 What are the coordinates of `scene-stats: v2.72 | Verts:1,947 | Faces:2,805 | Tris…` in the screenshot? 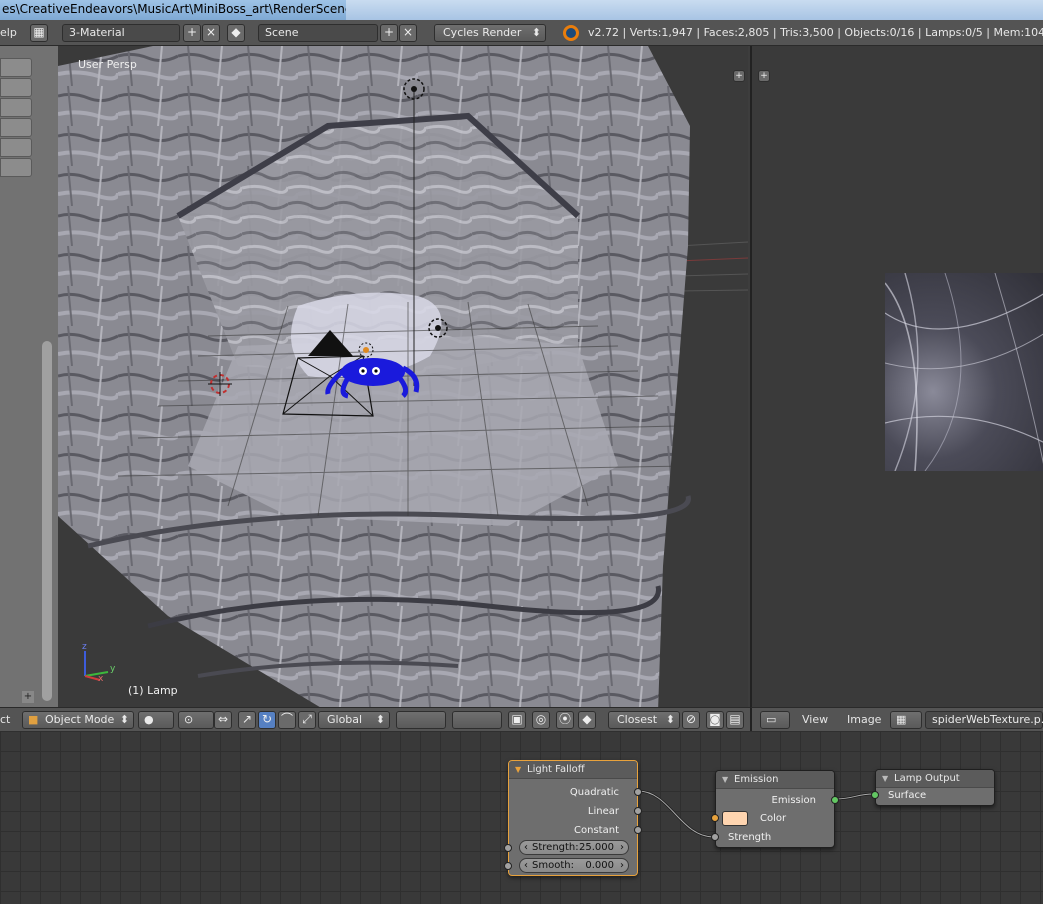 It's located at (815, 32).